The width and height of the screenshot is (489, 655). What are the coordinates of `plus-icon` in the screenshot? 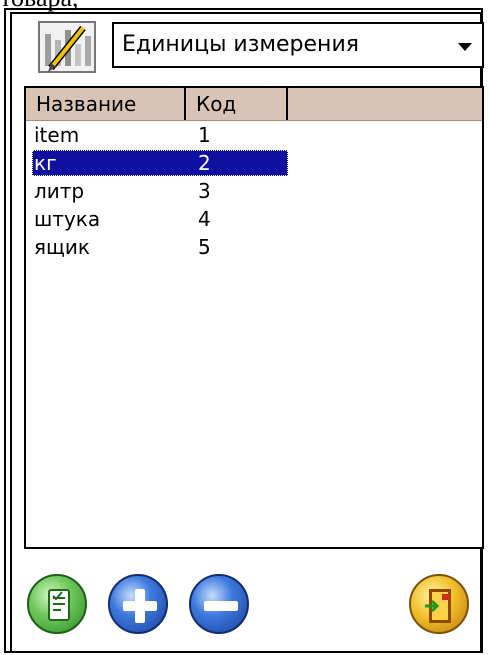 It's located at (140, 606).